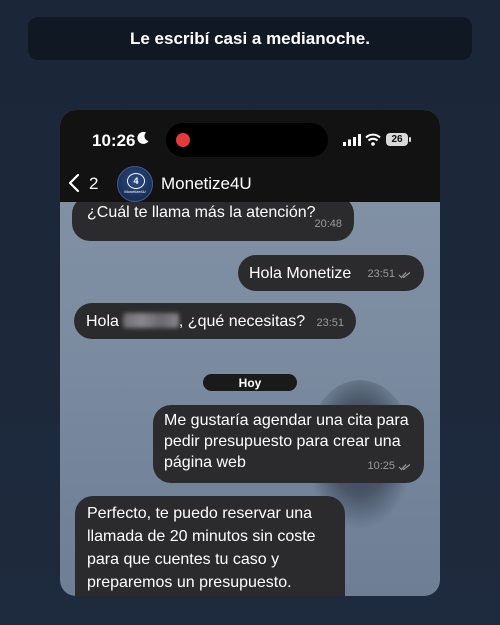 This screenshot has height=625, width=500. Describe the element at coordinates (373, 139) in the screenshot. I see `wifi-icon` at that location.